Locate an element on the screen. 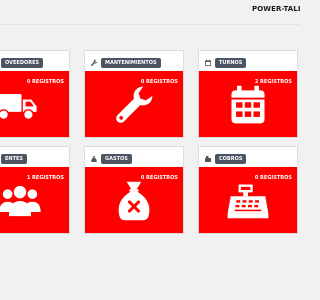 This screenshot has width=320, height=300. money-bag-x-icon is located at coordinates (134, 201).